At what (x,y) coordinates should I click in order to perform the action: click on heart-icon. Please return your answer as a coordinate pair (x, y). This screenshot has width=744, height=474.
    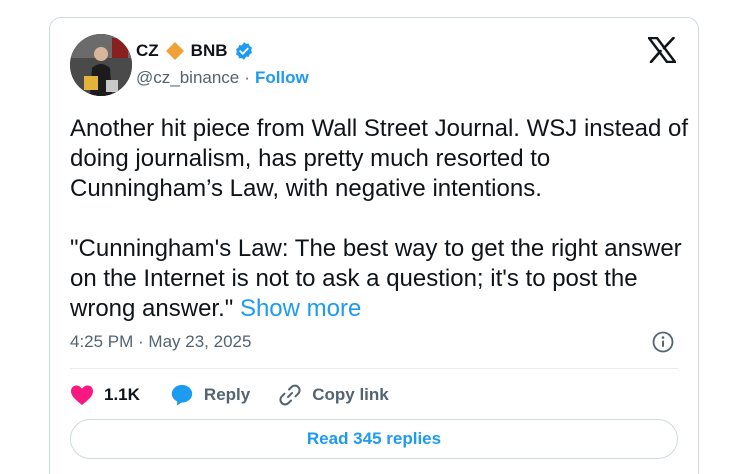
    Looking at the image, I should click on (82, 395).